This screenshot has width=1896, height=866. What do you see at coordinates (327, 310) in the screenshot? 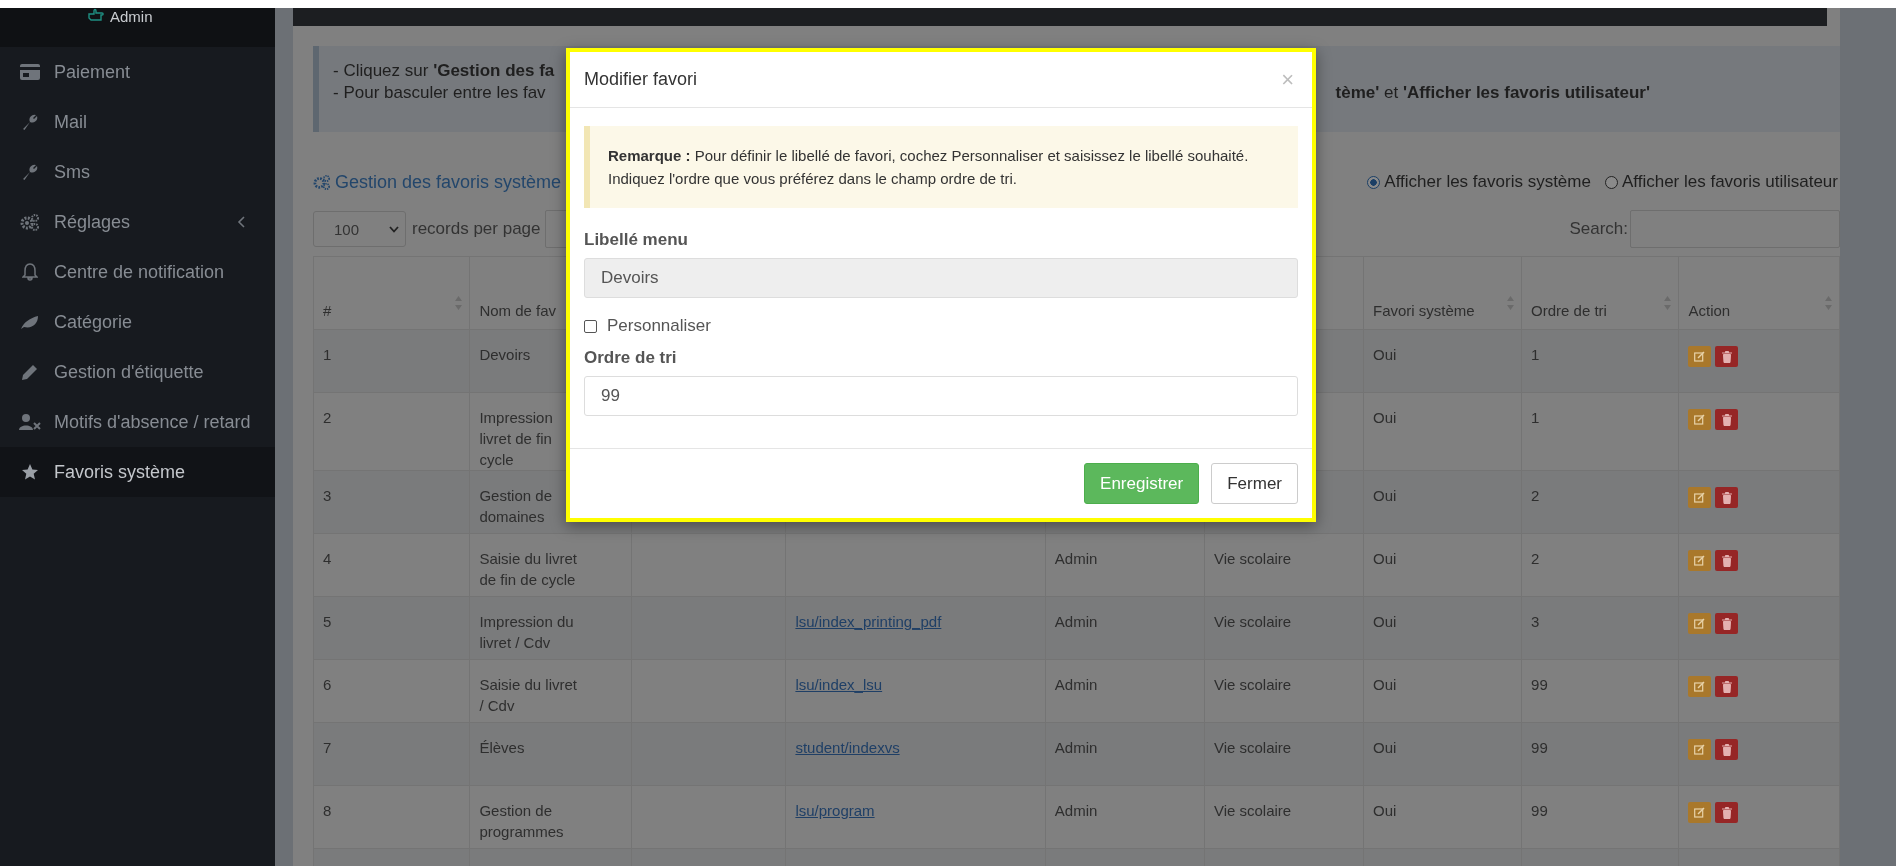
I see `column-header: #` at bounding box center [327, 310].